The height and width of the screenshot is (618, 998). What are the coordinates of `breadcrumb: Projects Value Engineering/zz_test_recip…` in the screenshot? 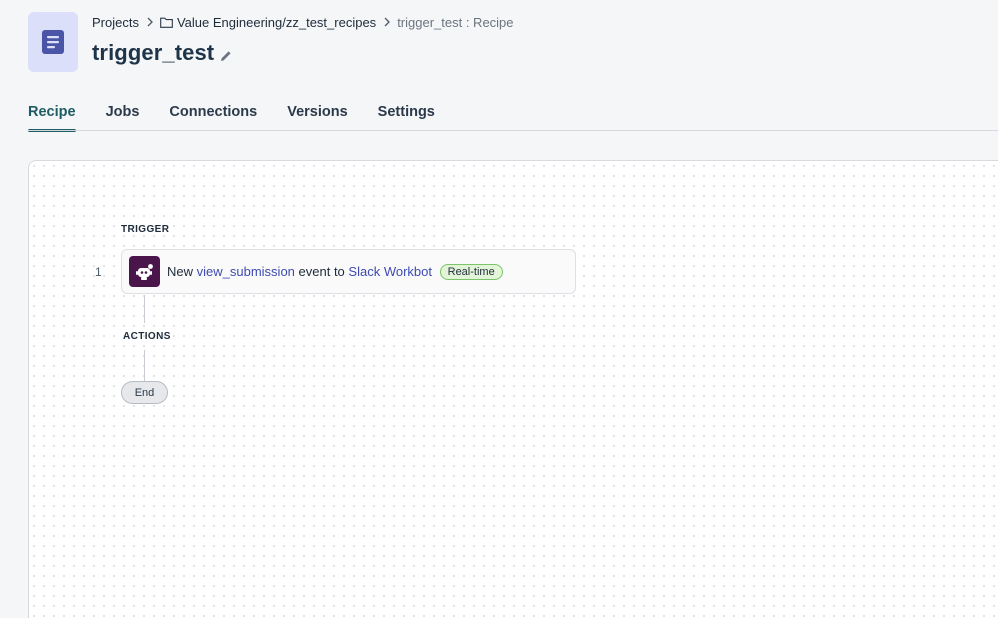 It's located at (303, 22).